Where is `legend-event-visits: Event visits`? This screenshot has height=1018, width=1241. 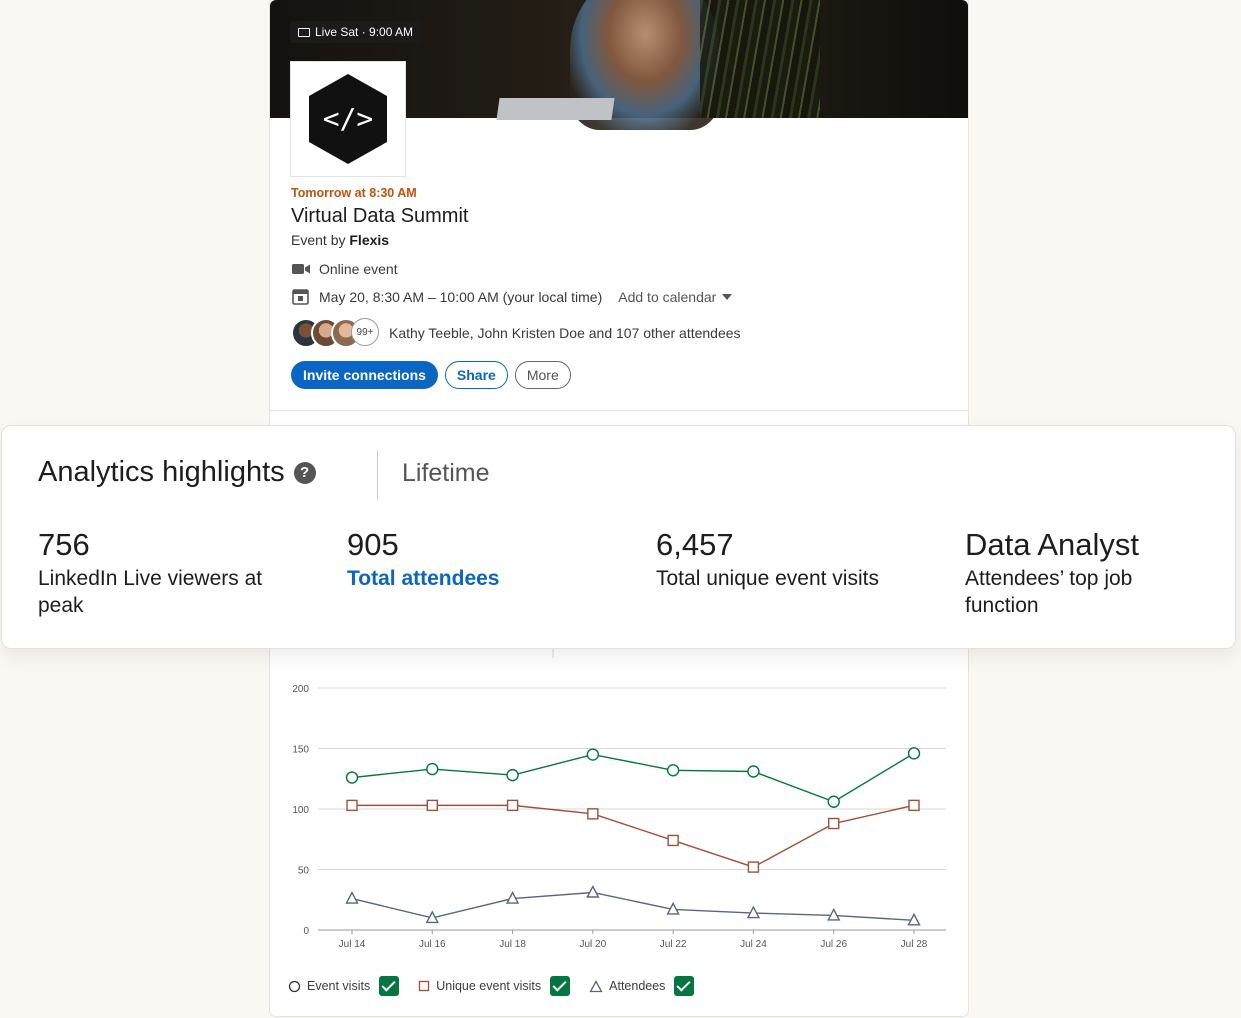 legend-event-visits: Event visits is located at coordinates (344, 986).